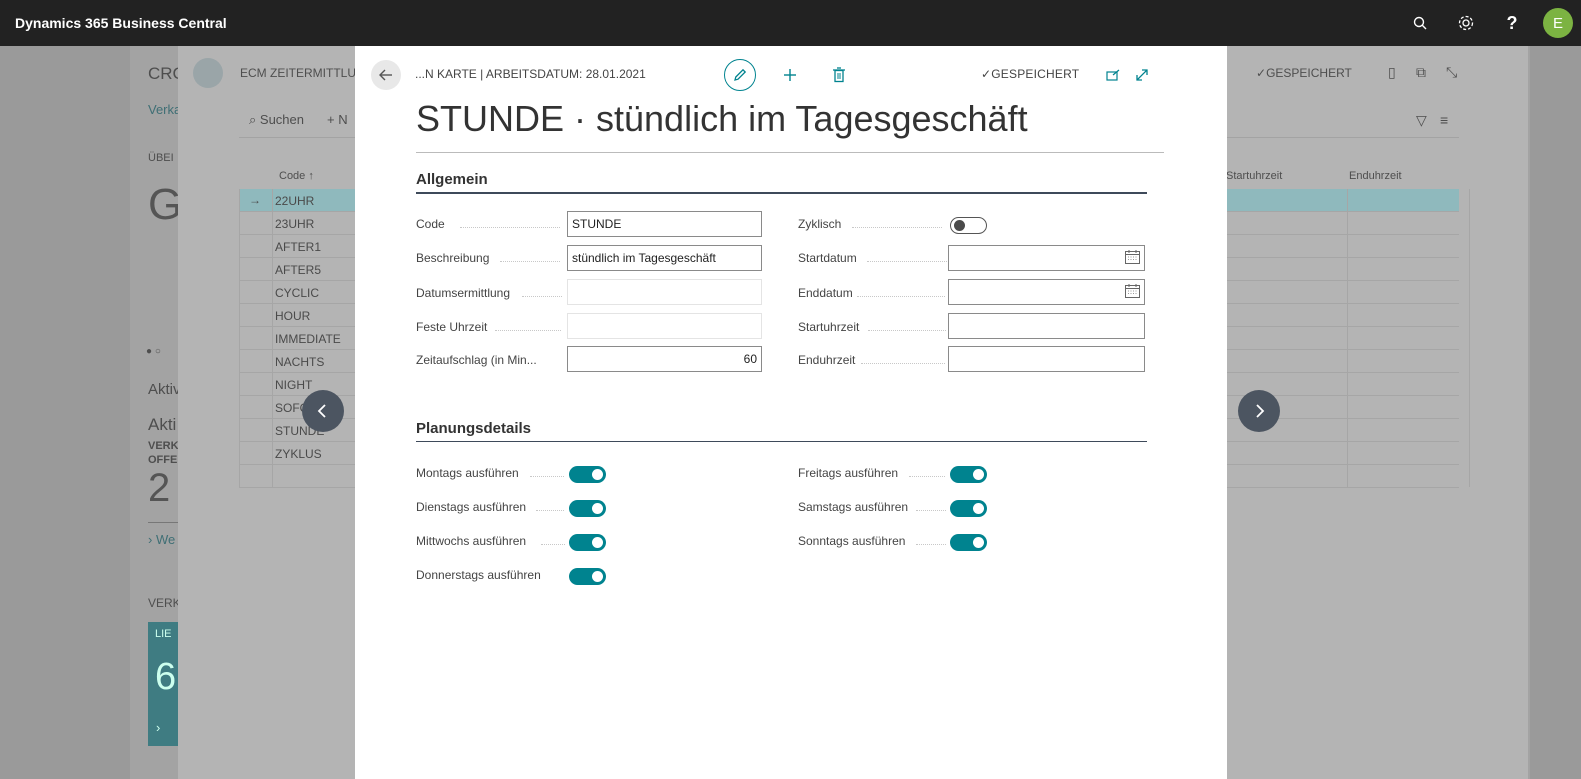 The height and width of the screenshot is (779, 1581). Describe the element at coordinates (162, 424) in the screenshot. I see `activities-subheading: Akti` at that location.